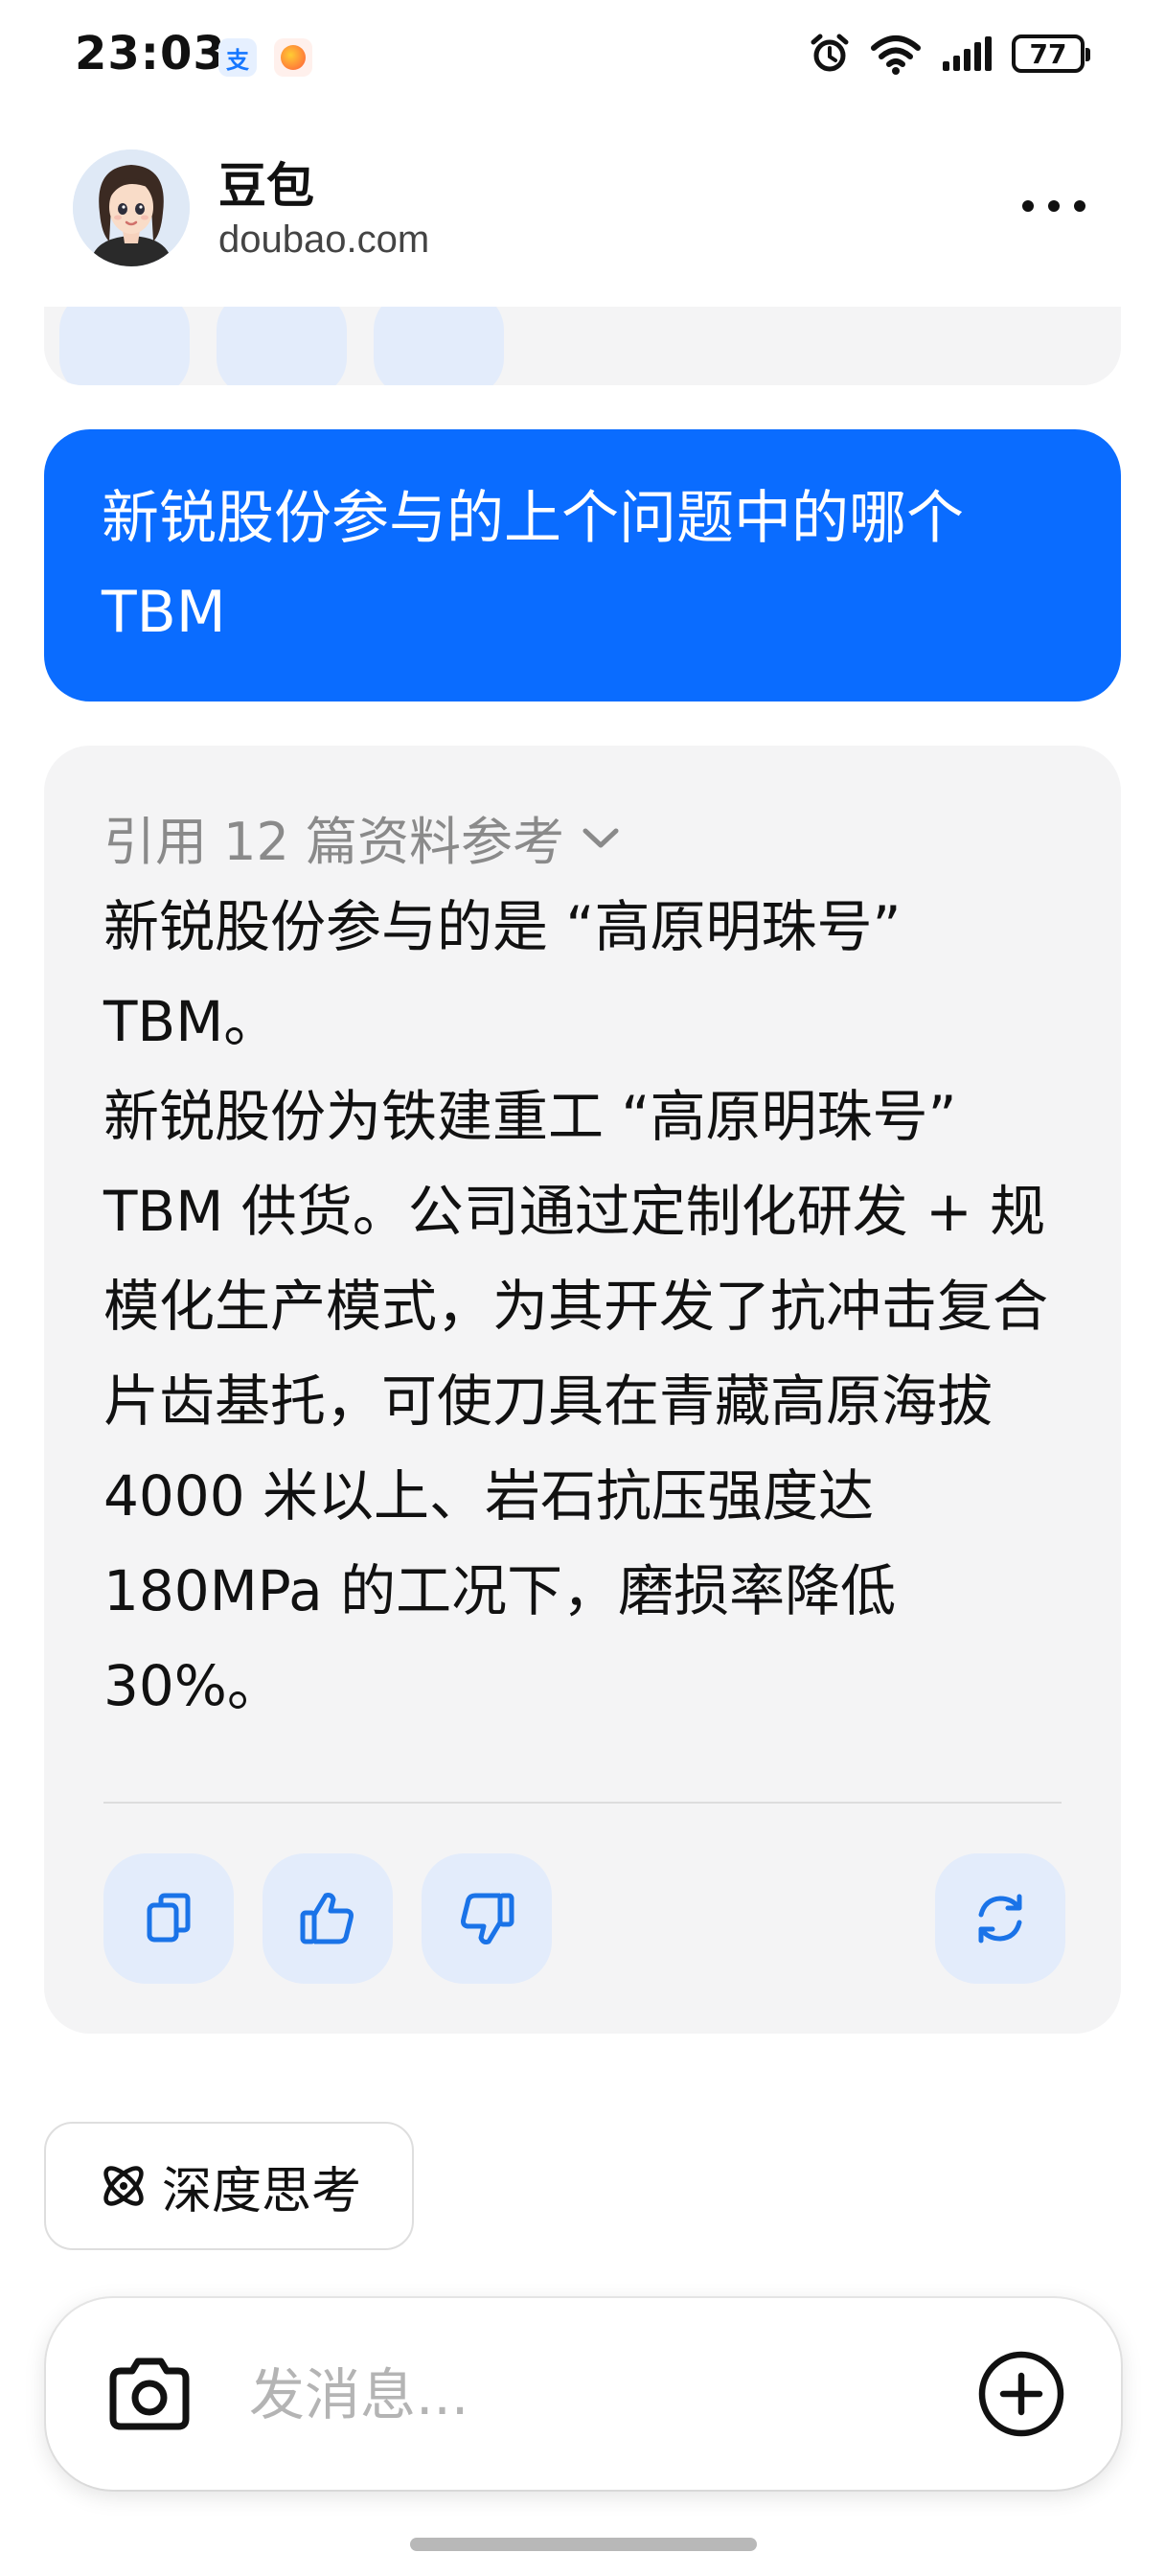  Describe the element at coordinates (261, 2191) in the screenshot. I see `deep-think-label: 深度思考` at that location.